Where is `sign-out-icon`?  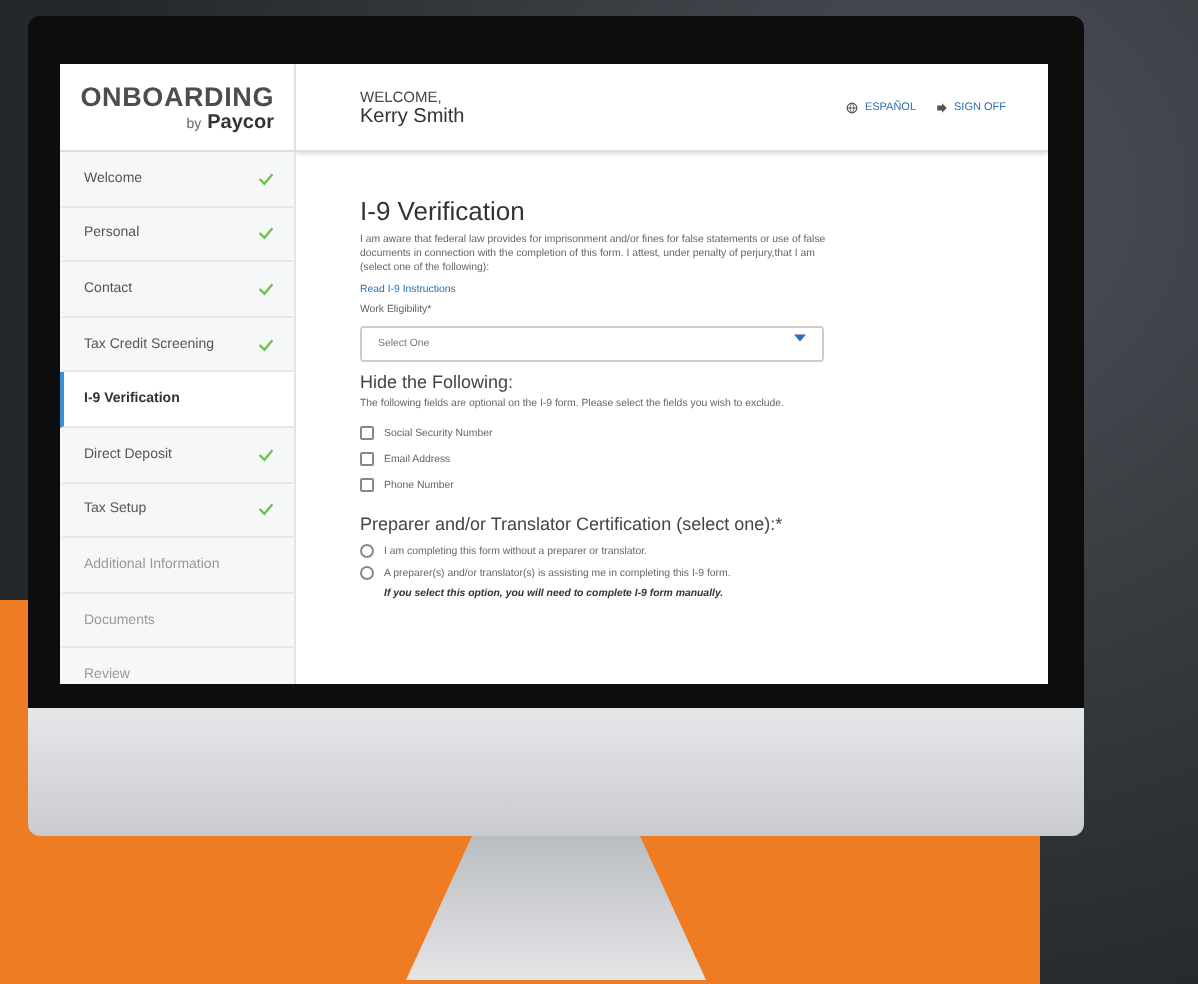 sign-out-icon is located at coordinates (942, 107).